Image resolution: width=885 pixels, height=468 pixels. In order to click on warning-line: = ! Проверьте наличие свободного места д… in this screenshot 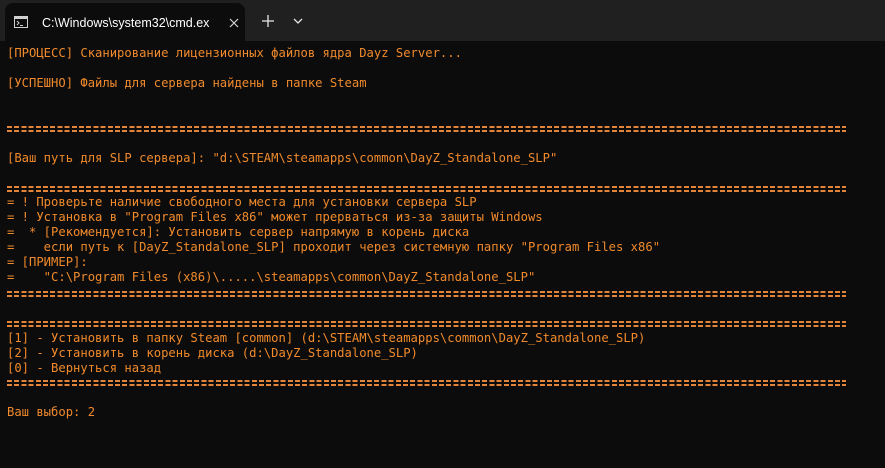, I will do `click(242, 202)`.